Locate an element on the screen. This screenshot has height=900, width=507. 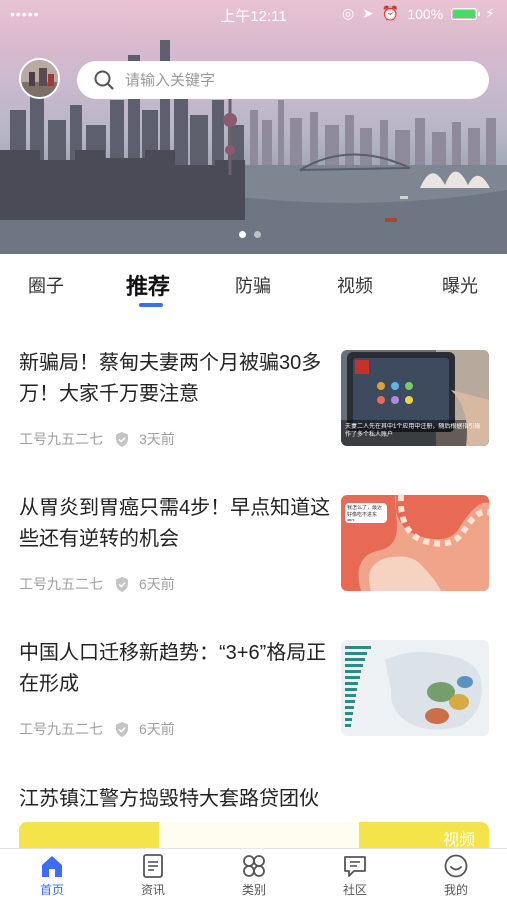
tab-recommend: 推荐 is located at coordinates (148, 285).